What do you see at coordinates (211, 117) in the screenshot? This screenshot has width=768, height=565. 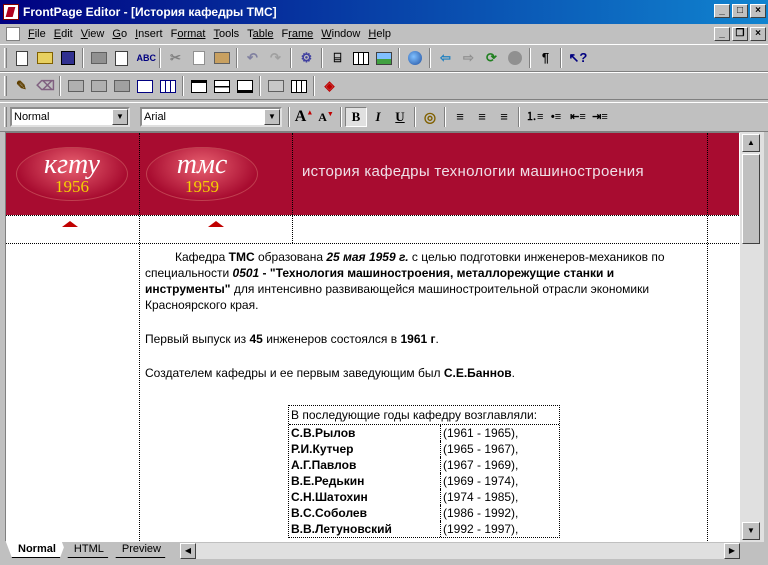 I see `font-select: Arial ▼` at bounding box center [211, 117].